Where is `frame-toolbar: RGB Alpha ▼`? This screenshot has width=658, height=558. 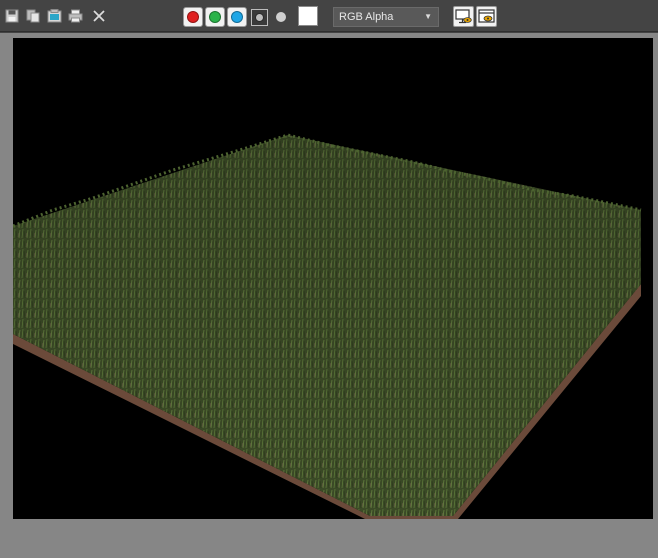
frame-toolbar: RGB Alpha ▼ is located at coordinates (329, 16).